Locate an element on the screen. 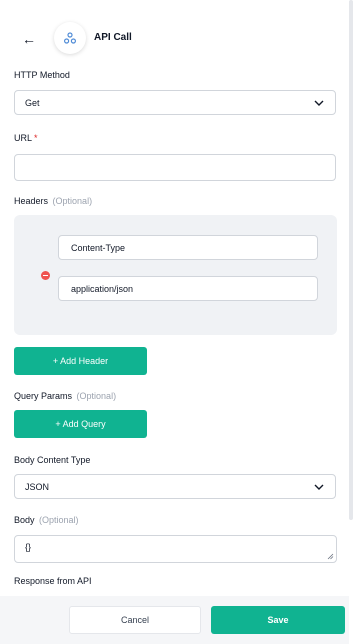 The width and height of the screenshot is (353, 644). scrollbar is located at coordinates (351, 260).